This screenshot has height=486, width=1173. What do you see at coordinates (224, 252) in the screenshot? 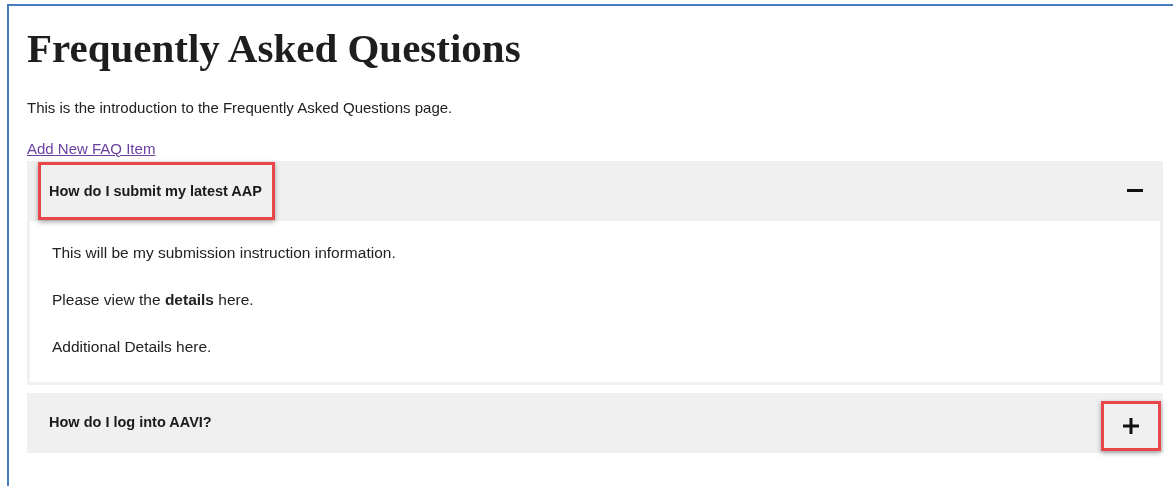
I see `answer-text: This will be my submission instruction information.` at bounding box center [224, 252].